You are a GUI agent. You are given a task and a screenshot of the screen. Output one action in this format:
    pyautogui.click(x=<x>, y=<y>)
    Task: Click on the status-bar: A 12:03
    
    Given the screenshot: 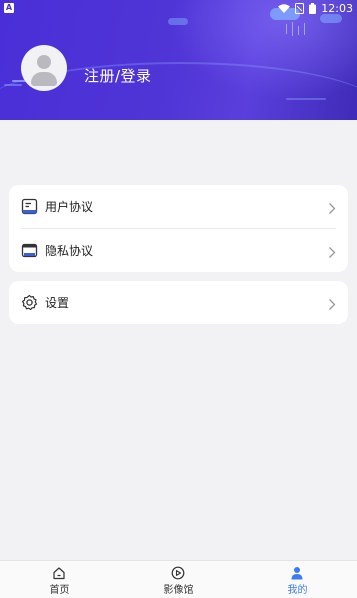 What is the action you would take?
    pyautogui.click(x=178, y=9)
    